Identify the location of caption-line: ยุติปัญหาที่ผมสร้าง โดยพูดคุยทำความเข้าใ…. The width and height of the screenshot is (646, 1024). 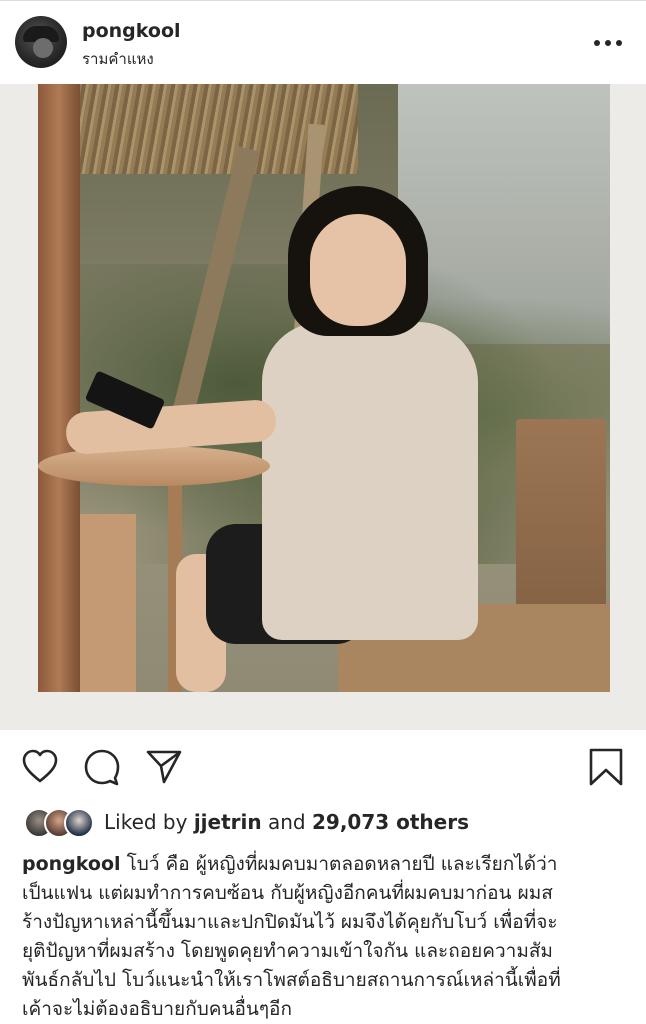
(287, 951).